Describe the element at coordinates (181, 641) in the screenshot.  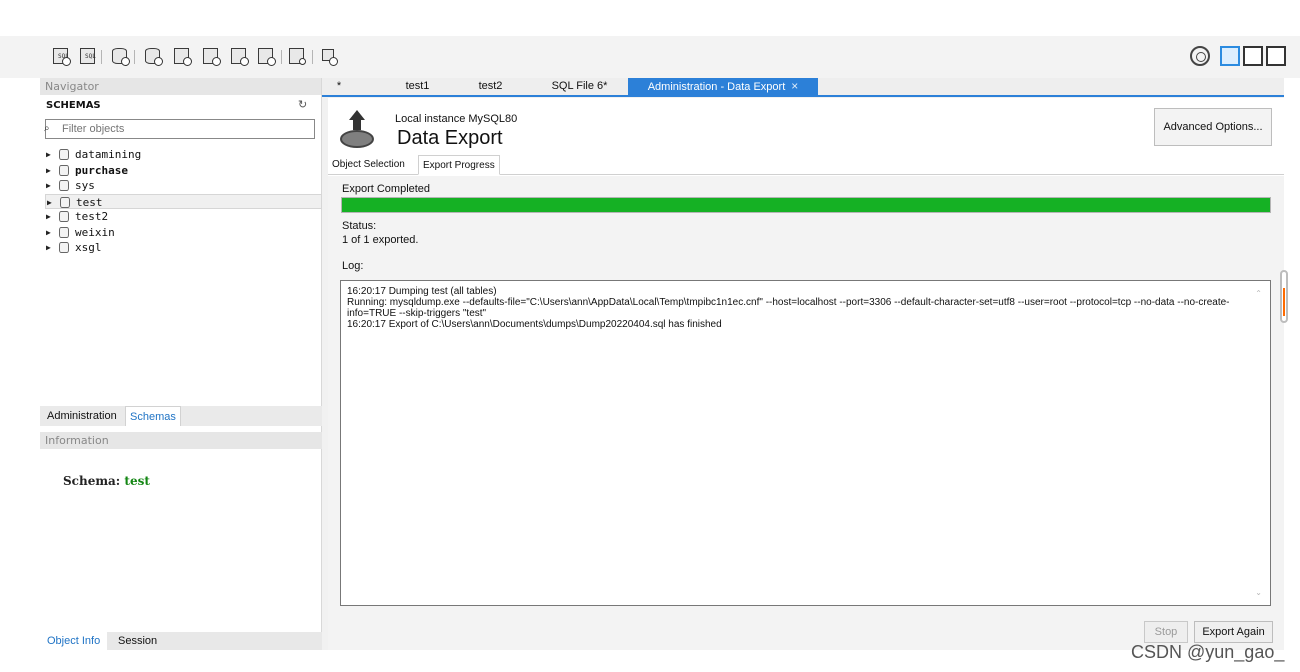
I see `info-bottom-tabs: Object Info Session` at that location.